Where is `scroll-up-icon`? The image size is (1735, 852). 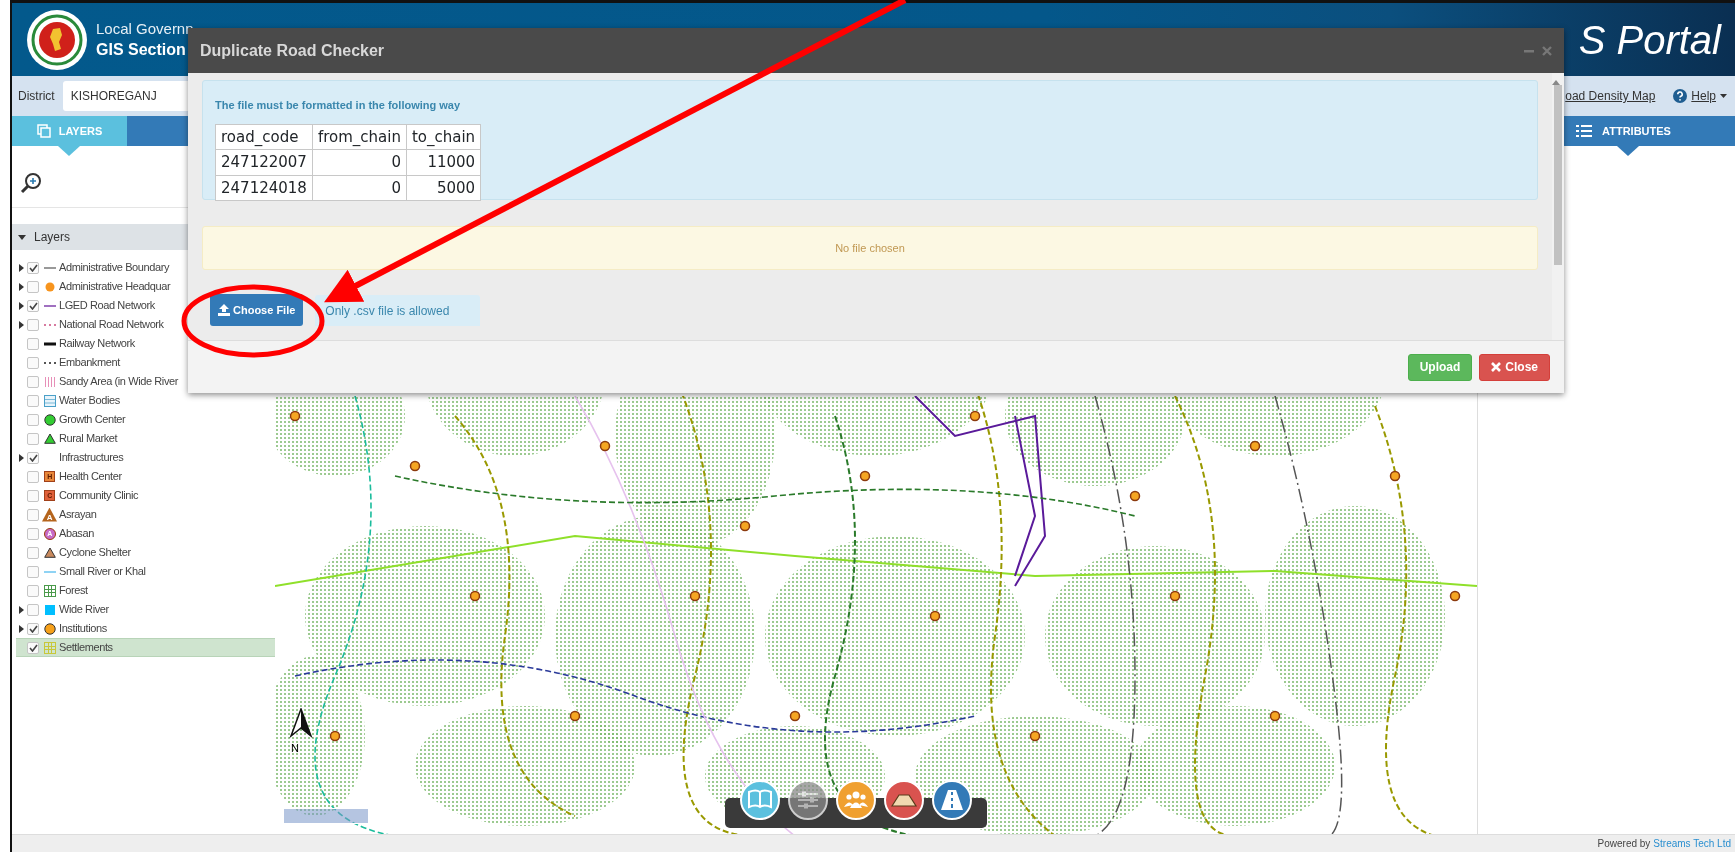
scroll-up-icon is located at coordinates (1556, 83).